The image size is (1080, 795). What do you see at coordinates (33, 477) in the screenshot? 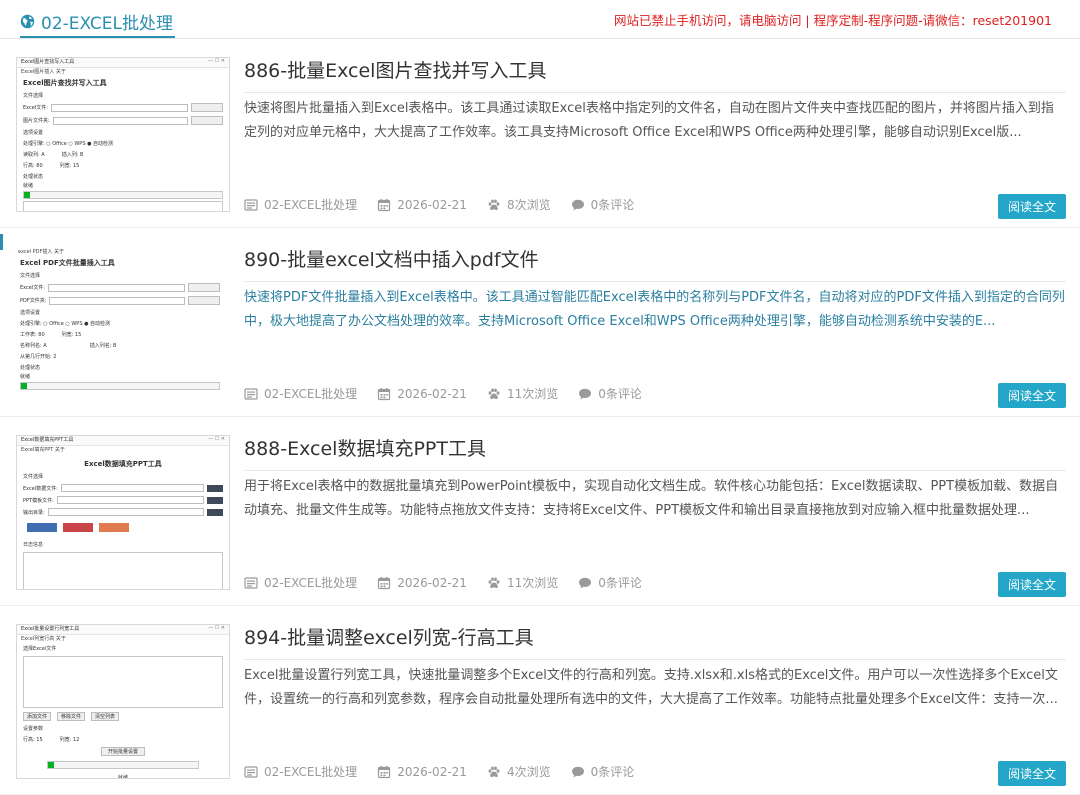
I see `thumbnail-section: 文件选择` at bounding box center [33, 477].